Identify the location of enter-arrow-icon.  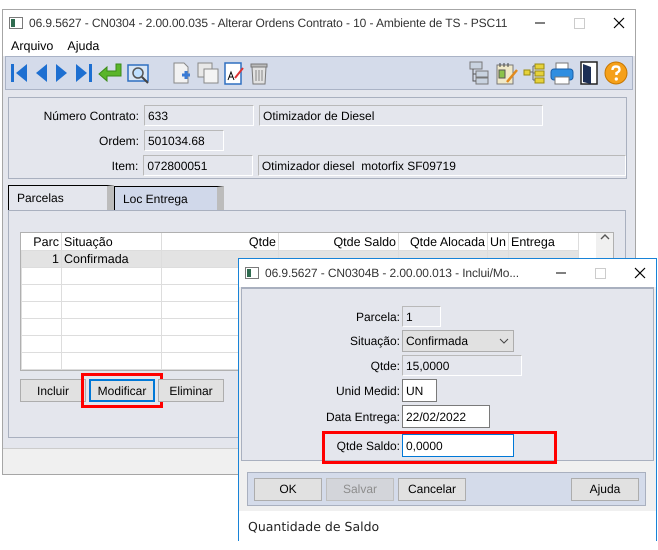
(110, 73).